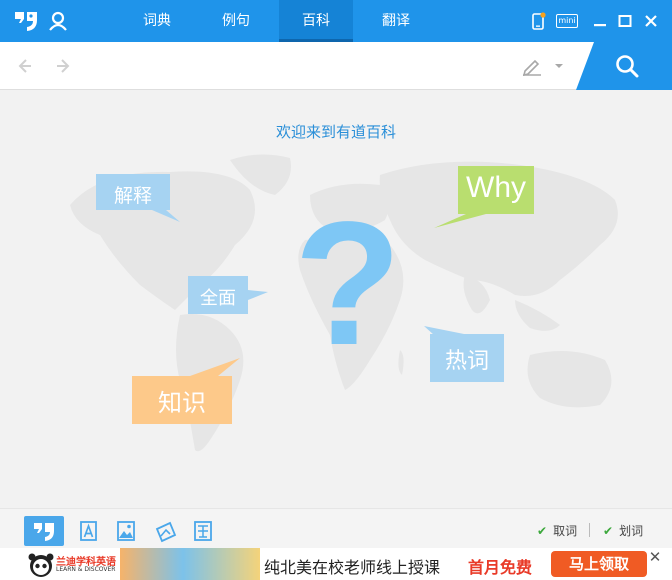 The height and width of the screenshot is (580, 672). What do you see at coordinates (532, 66) in the screenshot?
I see `handwriting-pen-icon` at bounding box center [532, 66].